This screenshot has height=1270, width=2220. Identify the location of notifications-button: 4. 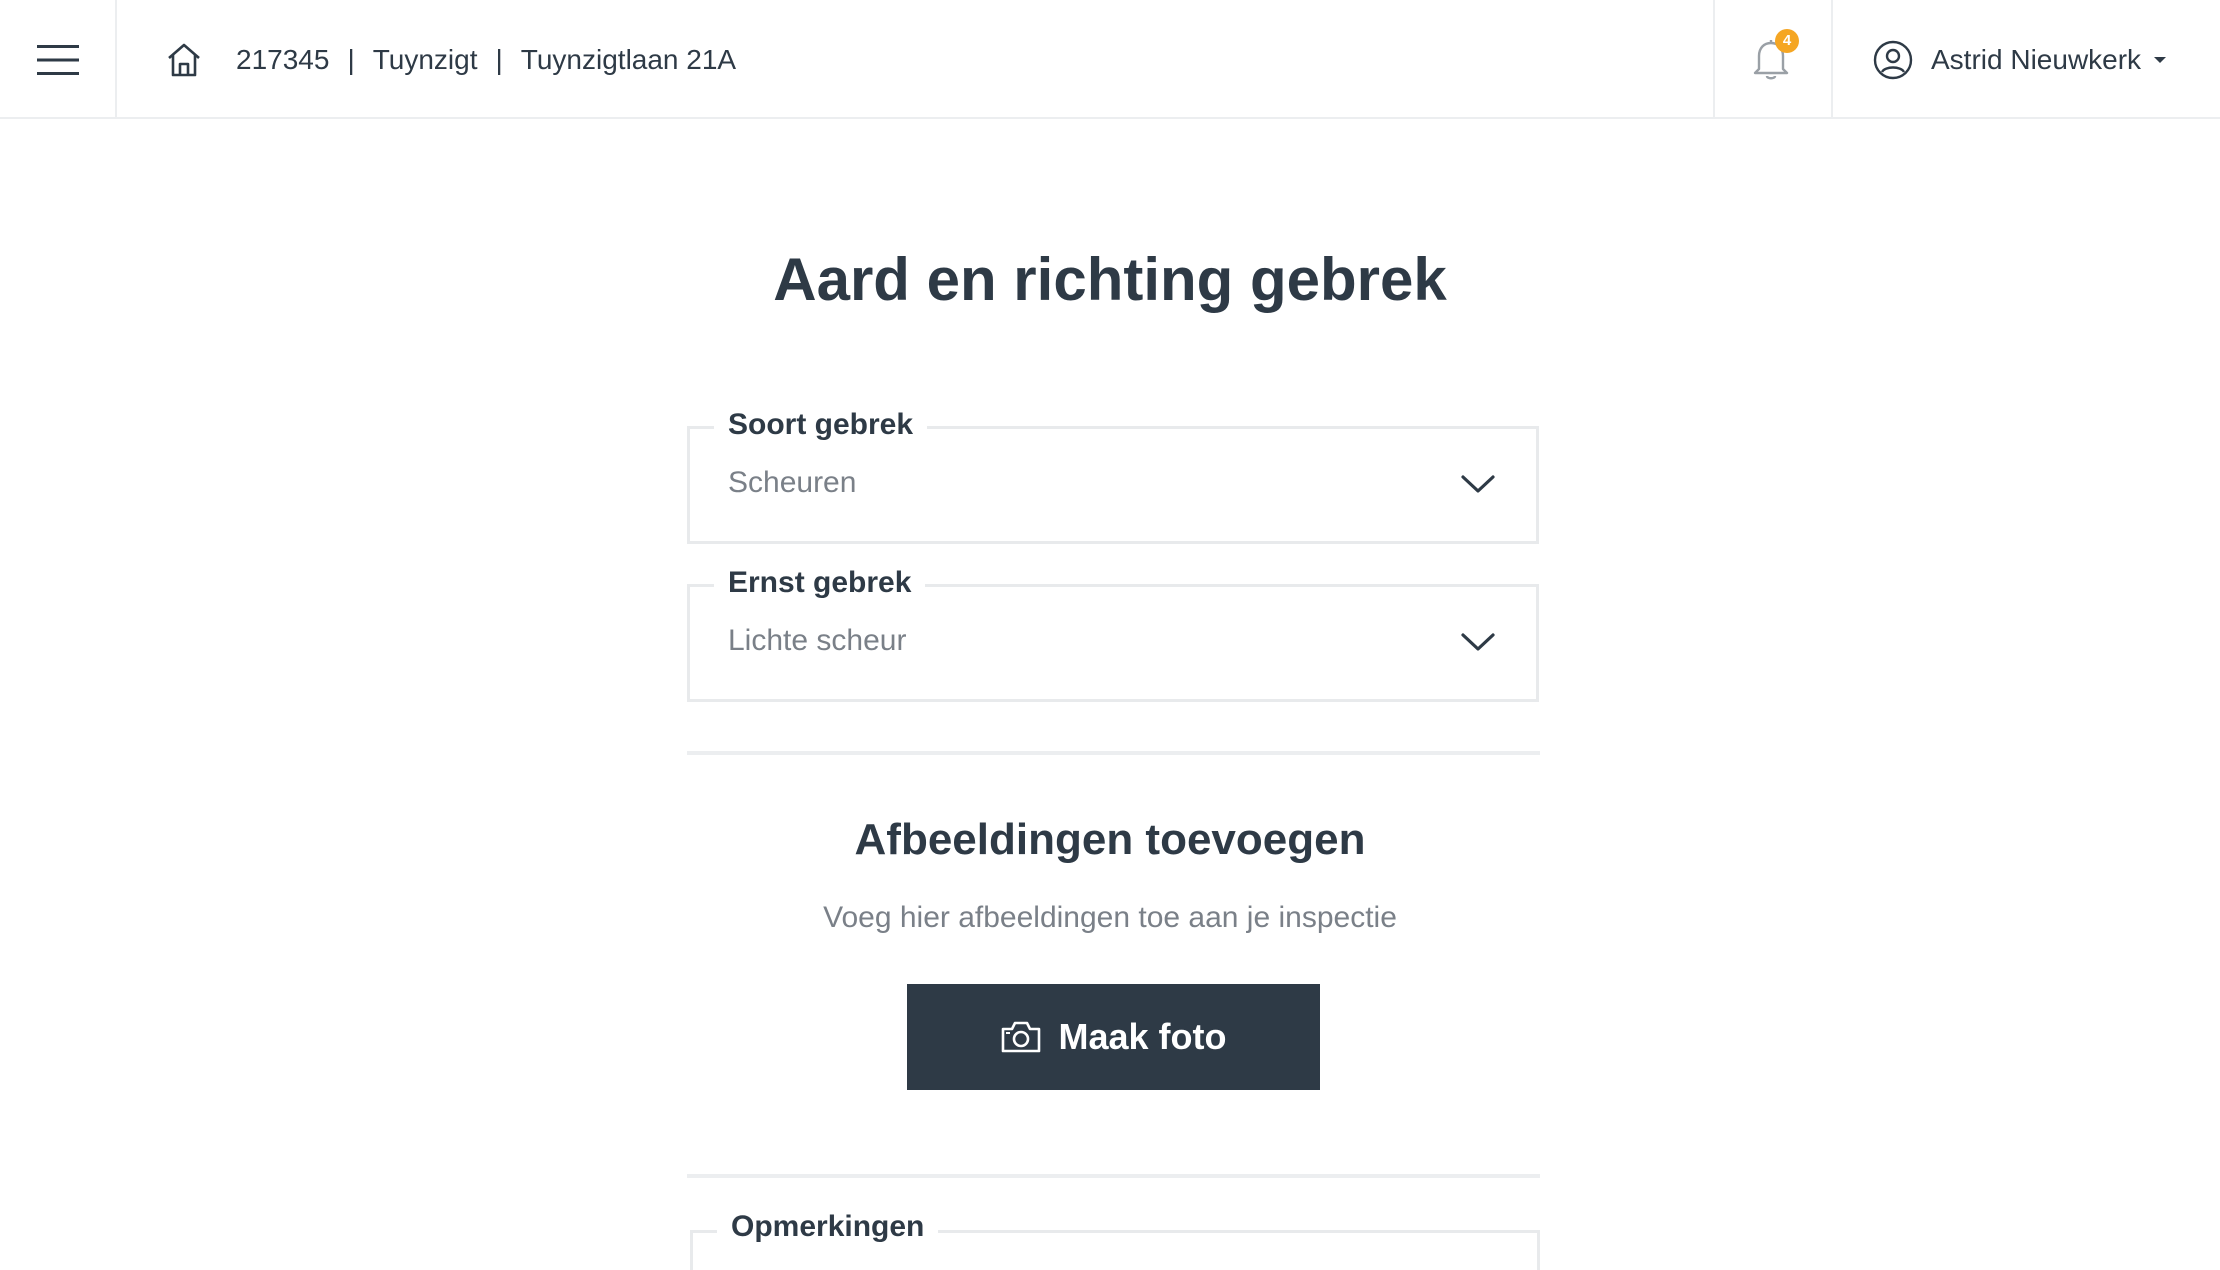
(1773, 59).